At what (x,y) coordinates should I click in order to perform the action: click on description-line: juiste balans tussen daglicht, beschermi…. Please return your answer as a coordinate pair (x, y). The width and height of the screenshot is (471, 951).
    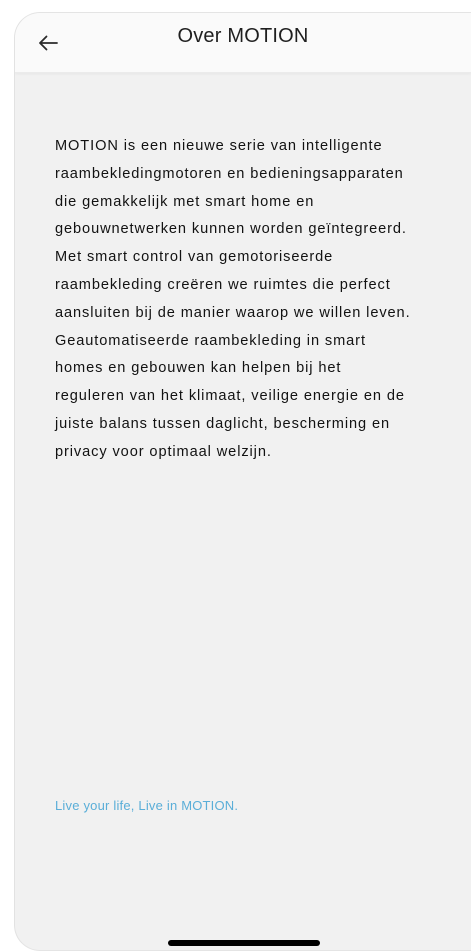
    Looking at the image, I should click on (222, 423).